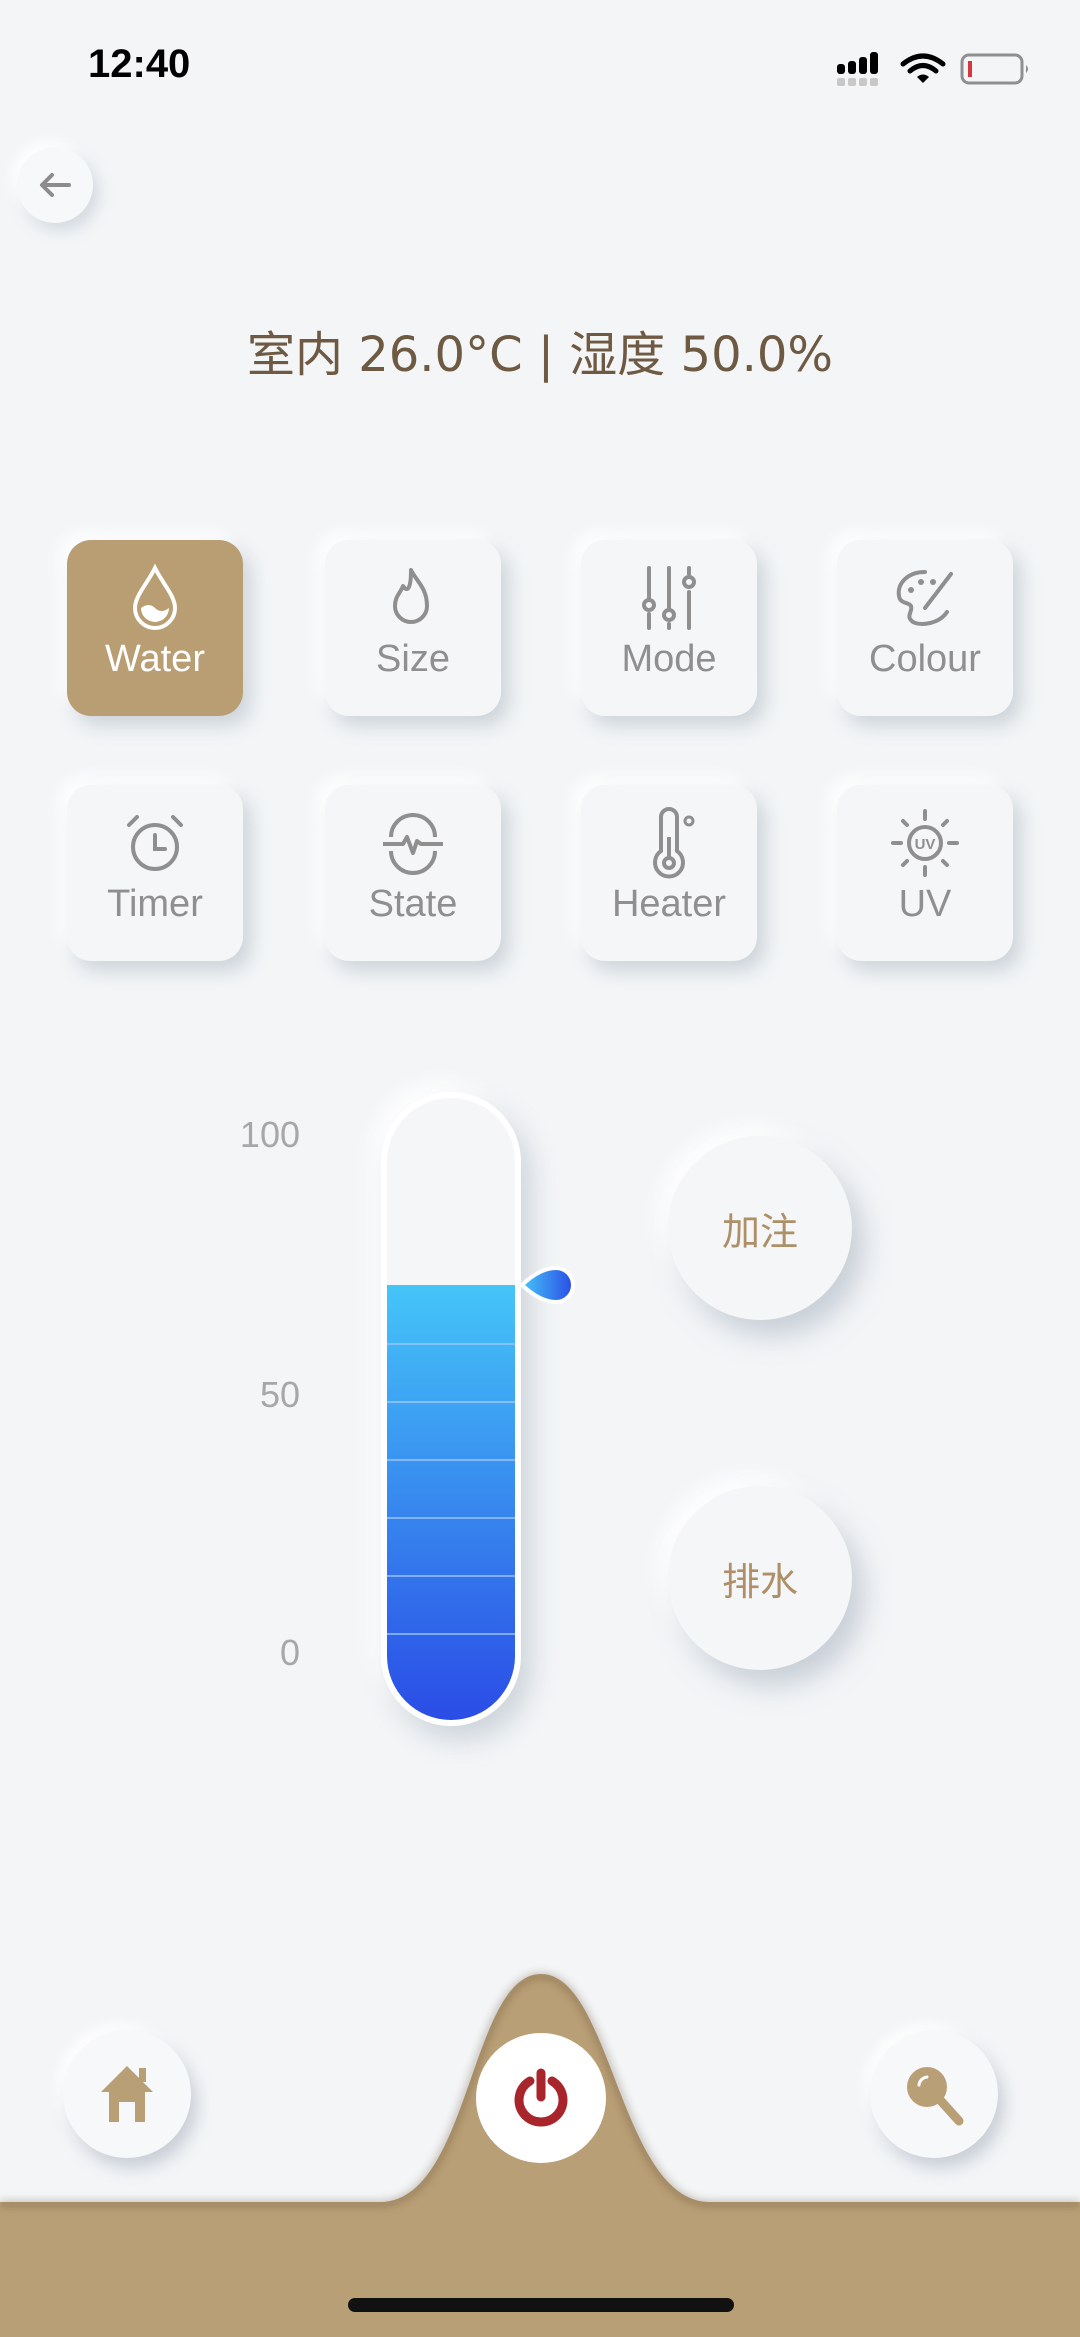 The width and height of the screenshot is (1080, 2337). I want to click on tile-mode: Mode, so click(669, 628).